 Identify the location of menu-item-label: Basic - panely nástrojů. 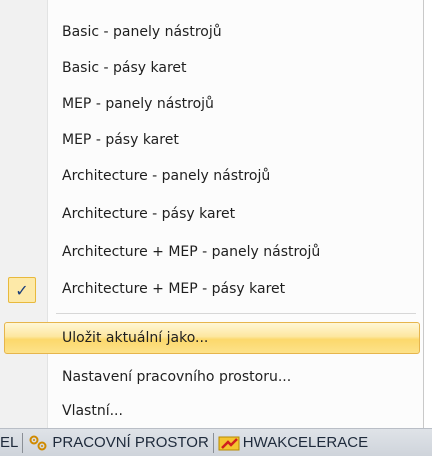
(142, 32).